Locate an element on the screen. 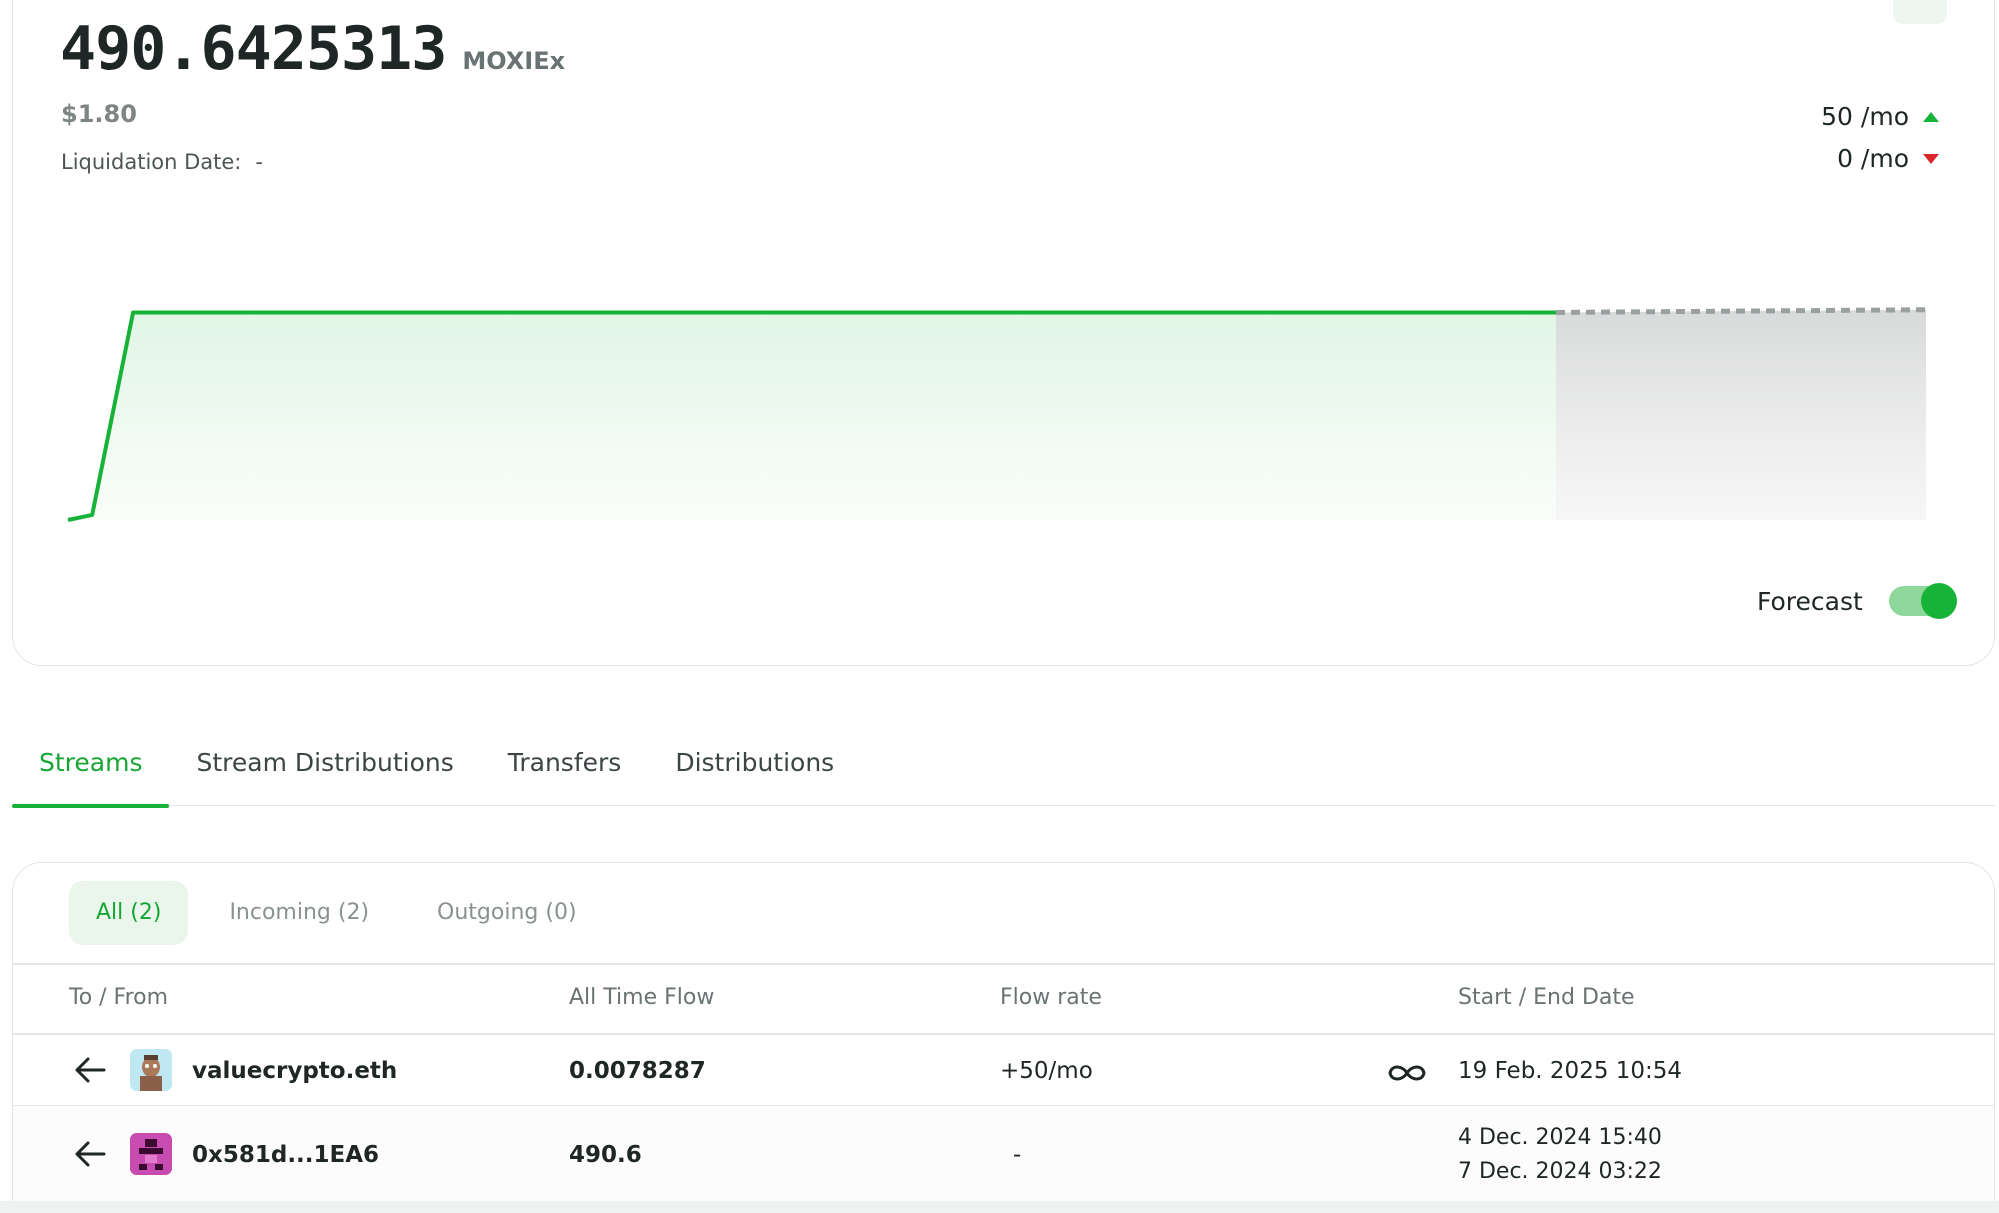 Image resolution: width=1999 pixels, height=1213 pixels. start-date: 19 Feb. 2025 10:54 is located at coordinates (1570, 1071).